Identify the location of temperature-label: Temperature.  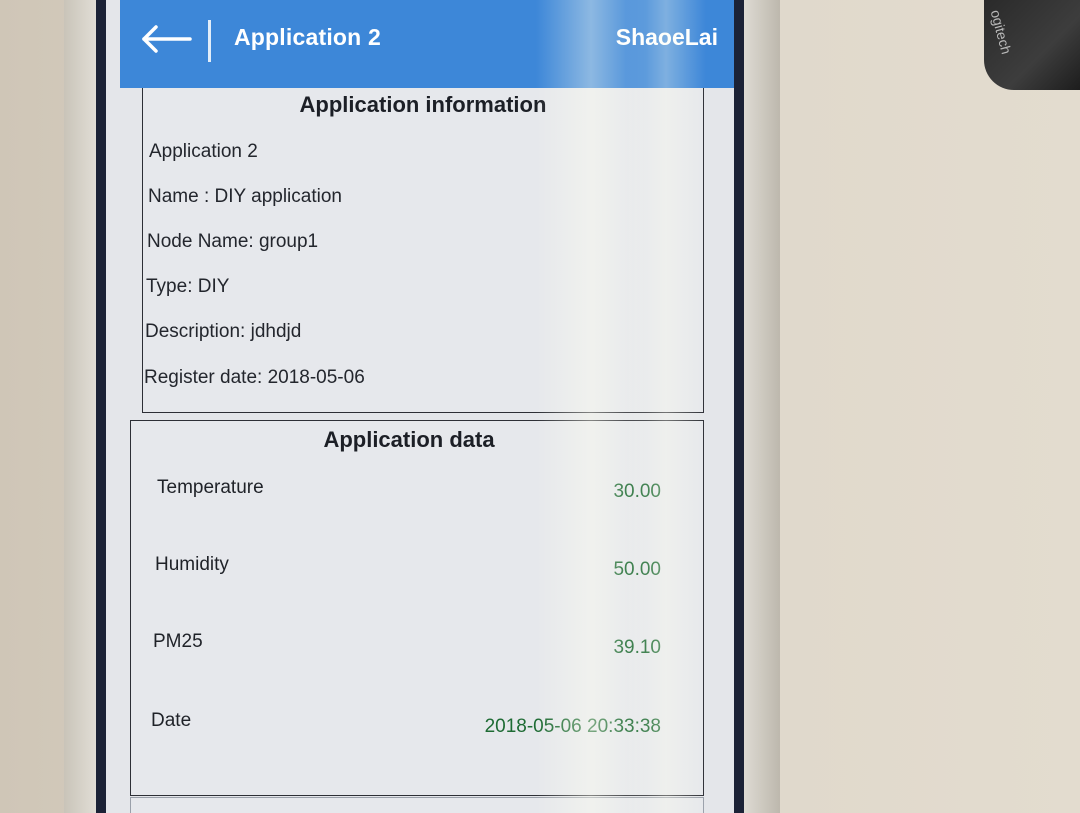
(210, 487).